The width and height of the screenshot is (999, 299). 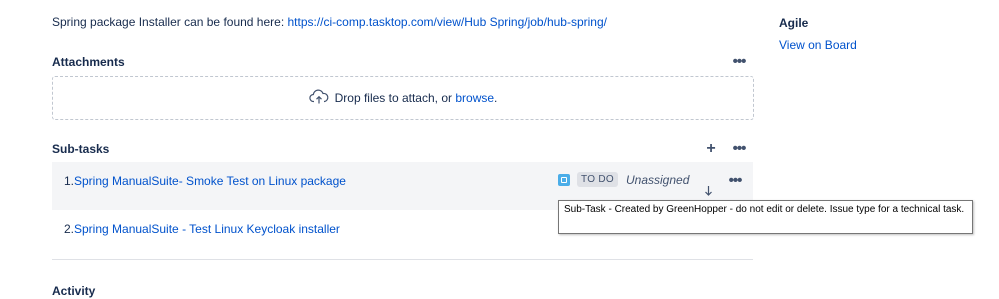 I want to click on view-on-board-link: View on Board, so click(x=818, y=45).